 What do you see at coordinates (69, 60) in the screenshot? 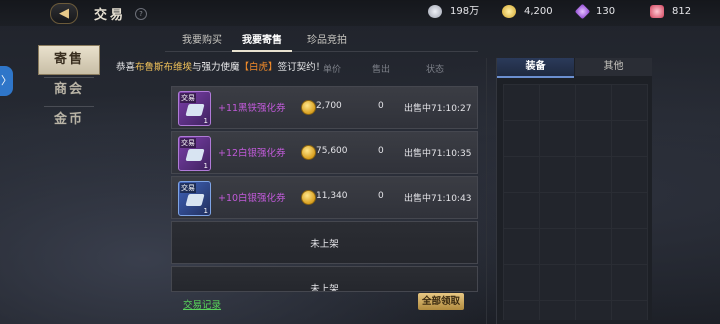
I see `side-nav-consign: 寄售` at bounding box center [69, 60].